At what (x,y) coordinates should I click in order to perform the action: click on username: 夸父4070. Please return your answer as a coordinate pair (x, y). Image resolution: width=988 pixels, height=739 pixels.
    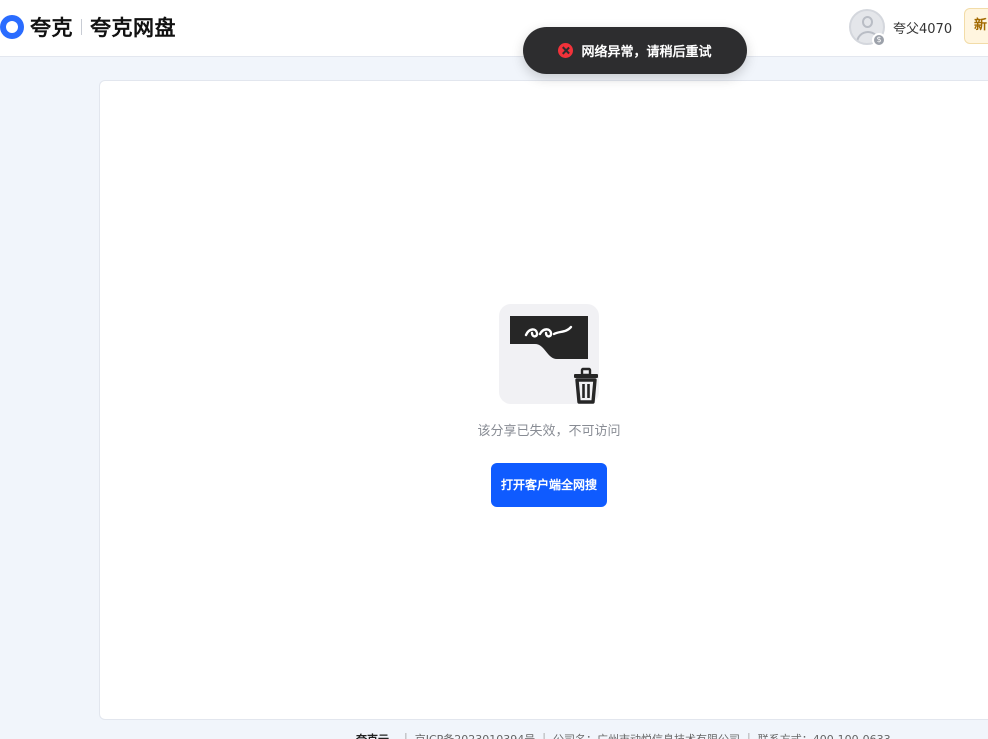
    Looking at the image, I should click on (922, 27).